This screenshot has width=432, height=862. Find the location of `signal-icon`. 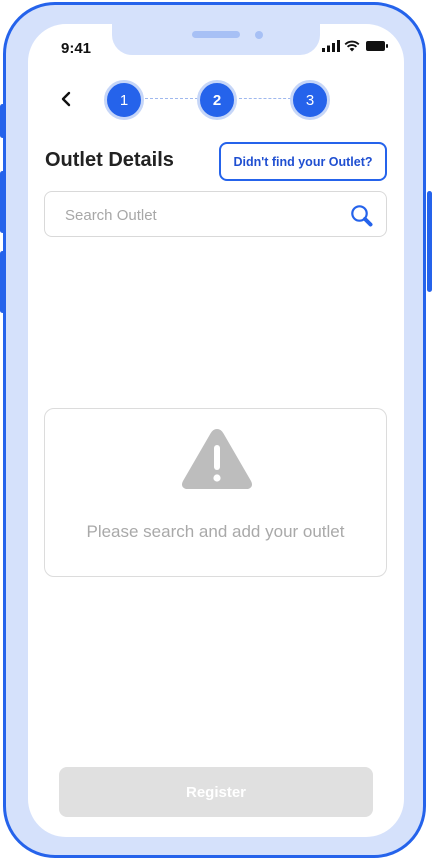

signal-icon is located at coordinates (331, 46).